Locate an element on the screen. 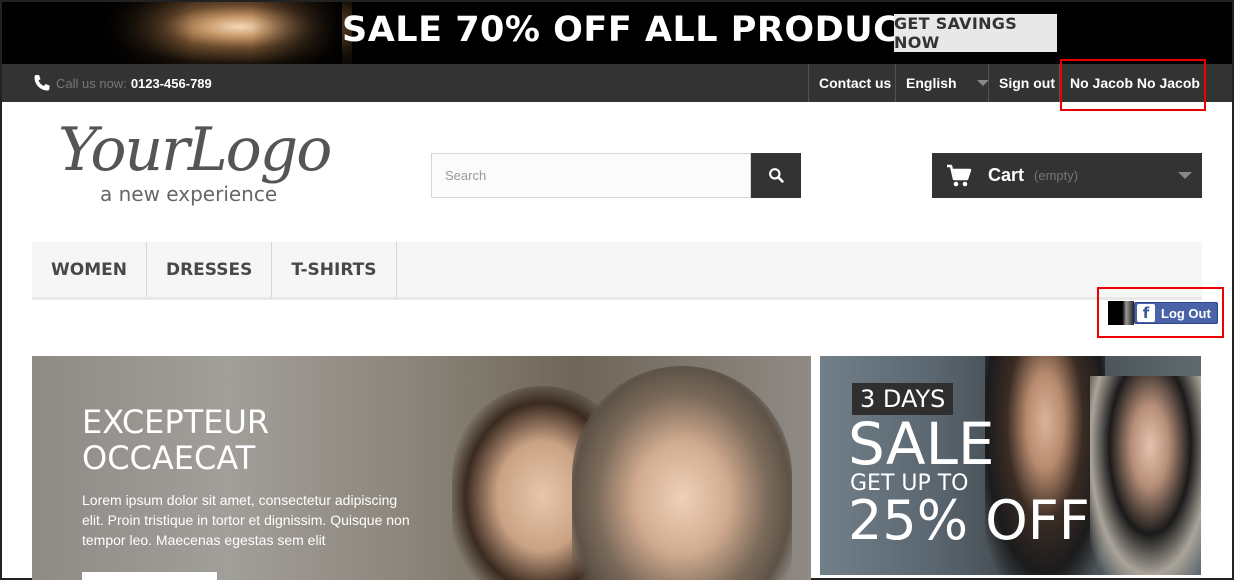 The image size is (1234, 580). slider-shop-button is located at coordinates (149, 576).